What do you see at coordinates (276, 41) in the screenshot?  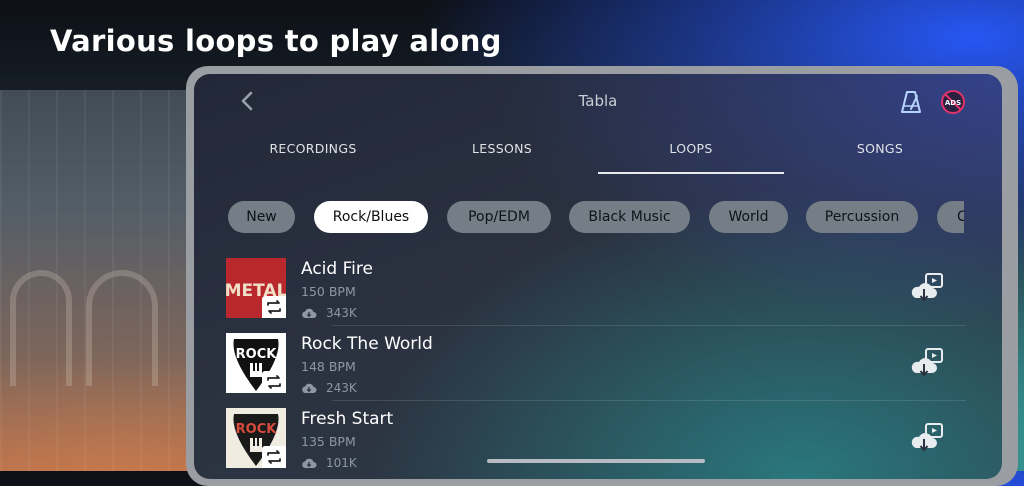 I see `promo-headline: Various loops to play along` at bounding box center [276, 41].